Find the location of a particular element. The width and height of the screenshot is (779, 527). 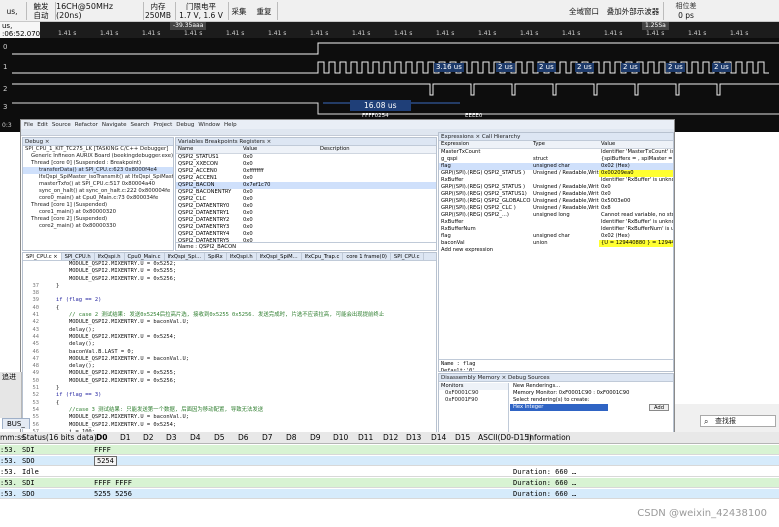

header-d10: D10 is located at coordinates (340, 438).